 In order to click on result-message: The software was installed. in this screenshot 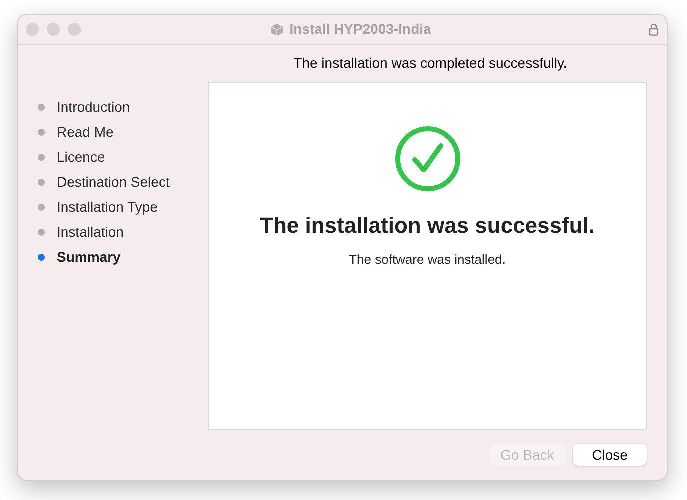, I will do `click(427, 260)`.